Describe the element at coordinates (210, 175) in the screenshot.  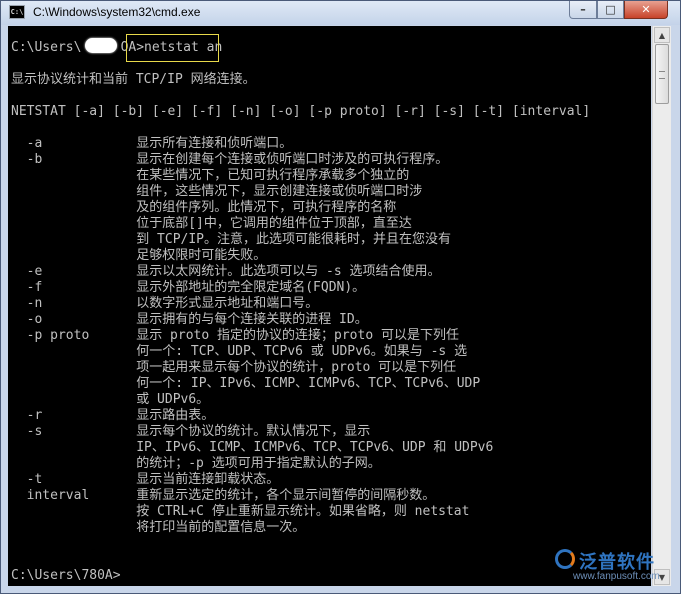
I see `console-line: 在某些情况下，已知可执行程序承载多个独立的` at that location.